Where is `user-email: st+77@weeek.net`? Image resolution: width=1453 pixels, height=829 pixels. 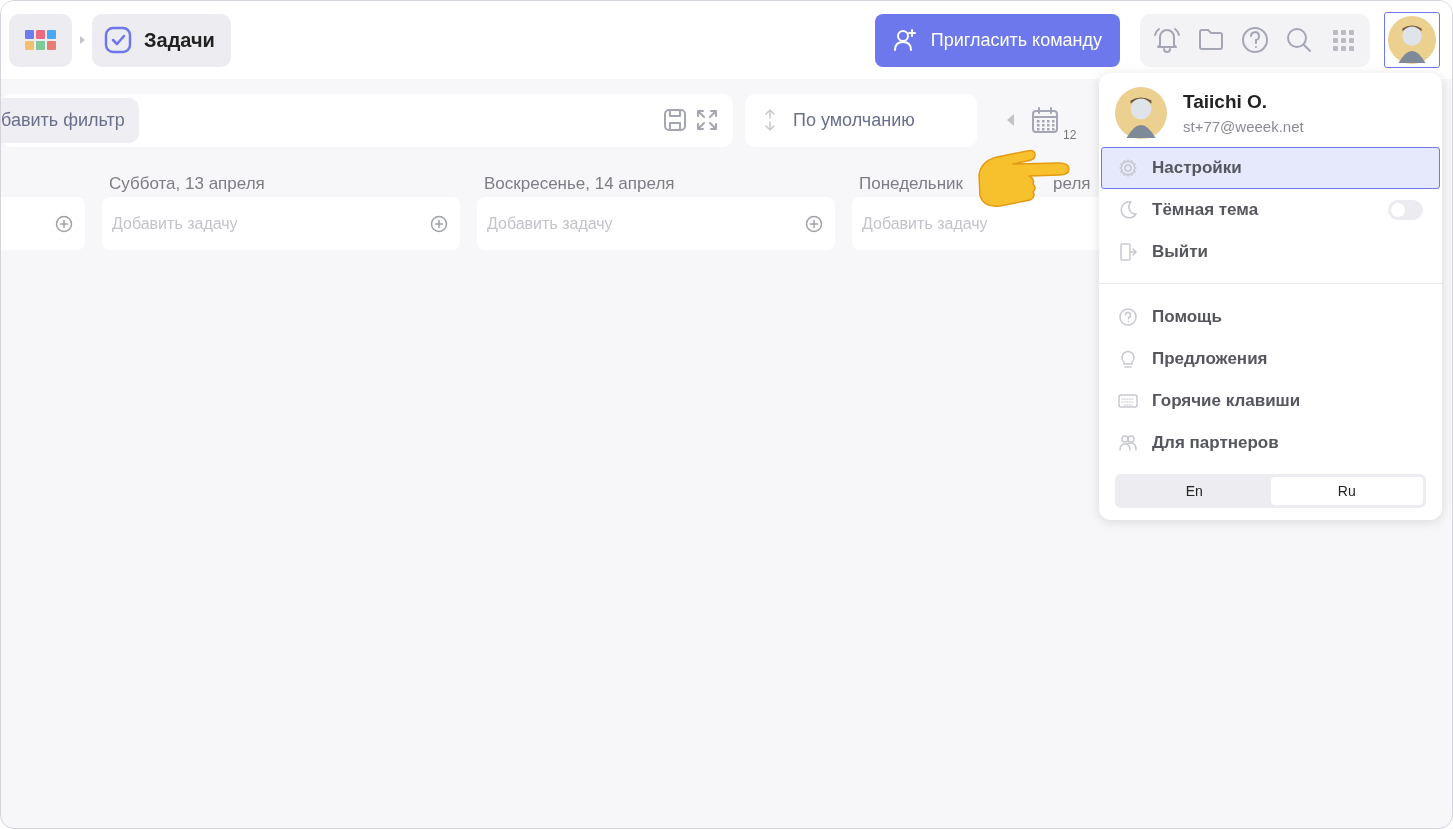 user-email: st+77@weeek.net is located at coordinates (1243, 127).